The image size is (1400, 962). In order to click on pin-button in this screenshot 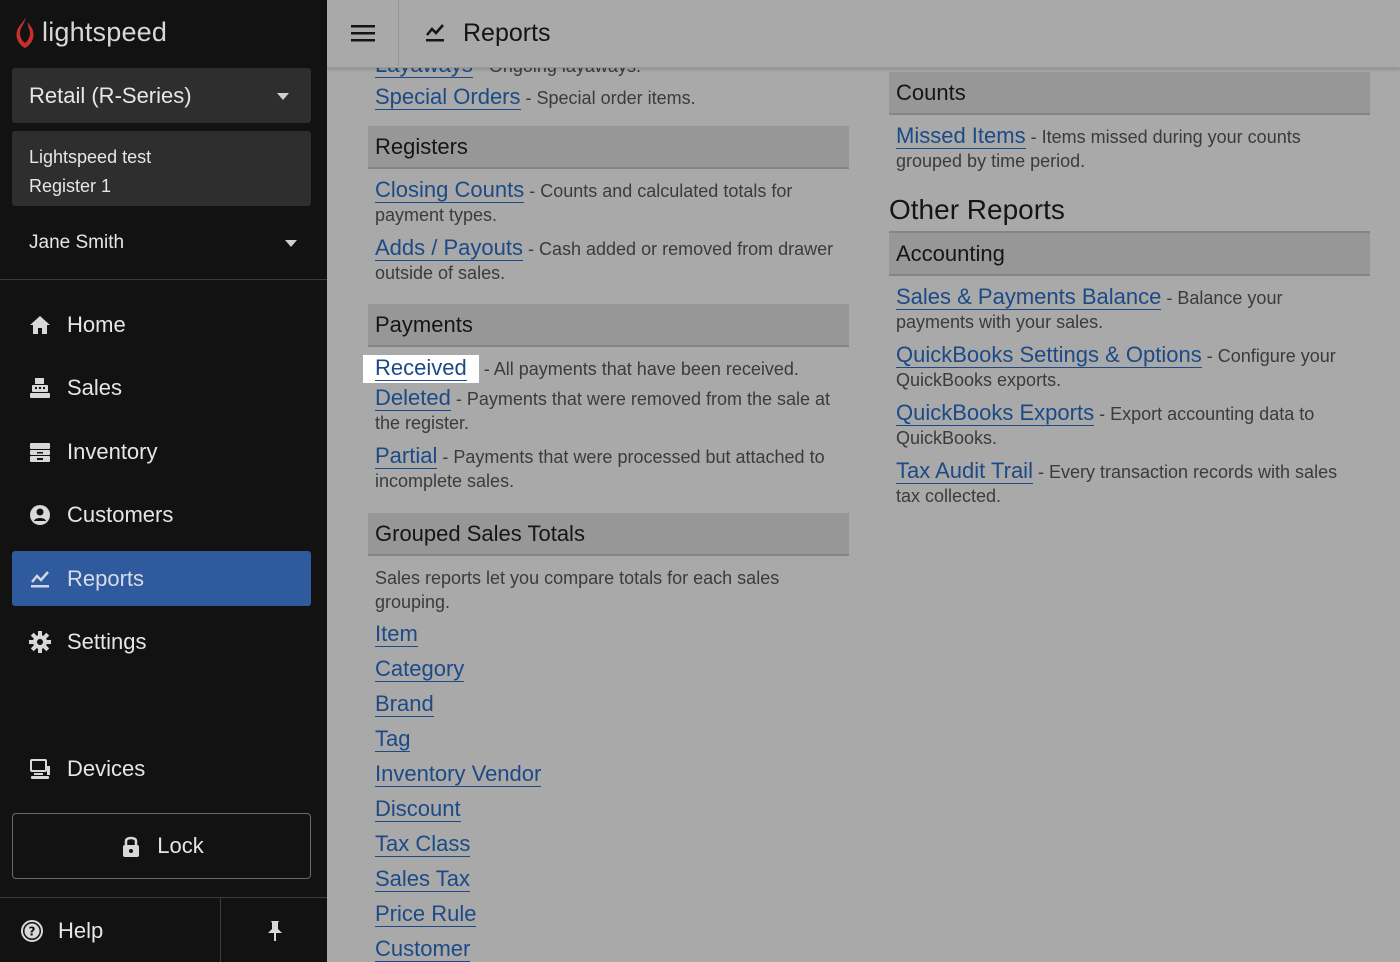, I will do `click(274, 930)`.